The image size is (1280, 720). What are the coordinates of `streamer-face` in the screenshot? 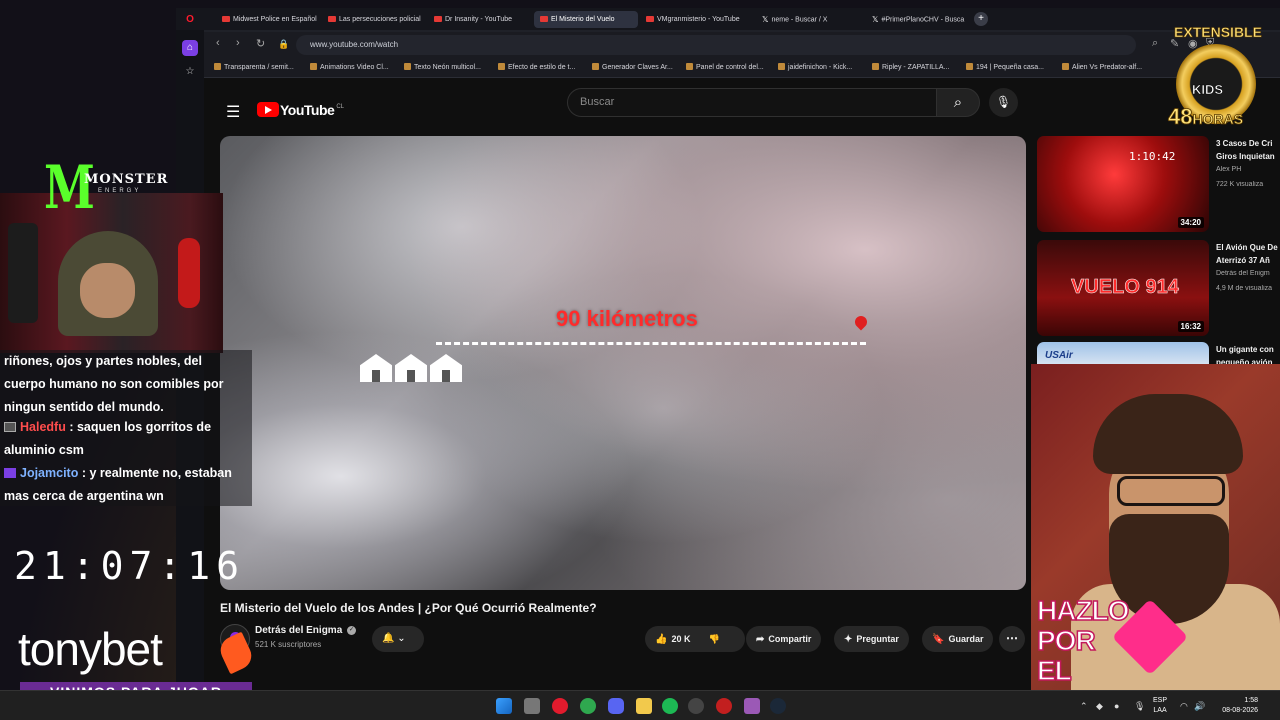 It's located at (107, 290).